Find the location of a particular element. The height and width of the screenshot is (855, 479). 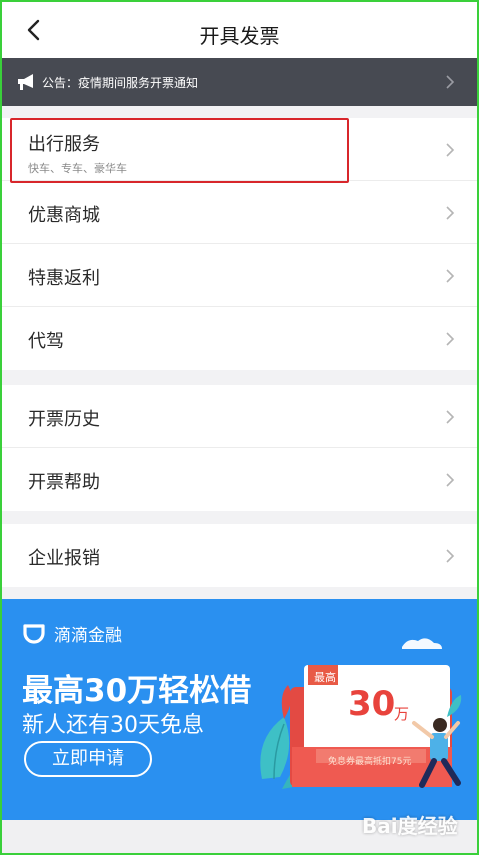

notice-text: 公告：疫情期间服务开票通知 is located at coordinates (120, 83).